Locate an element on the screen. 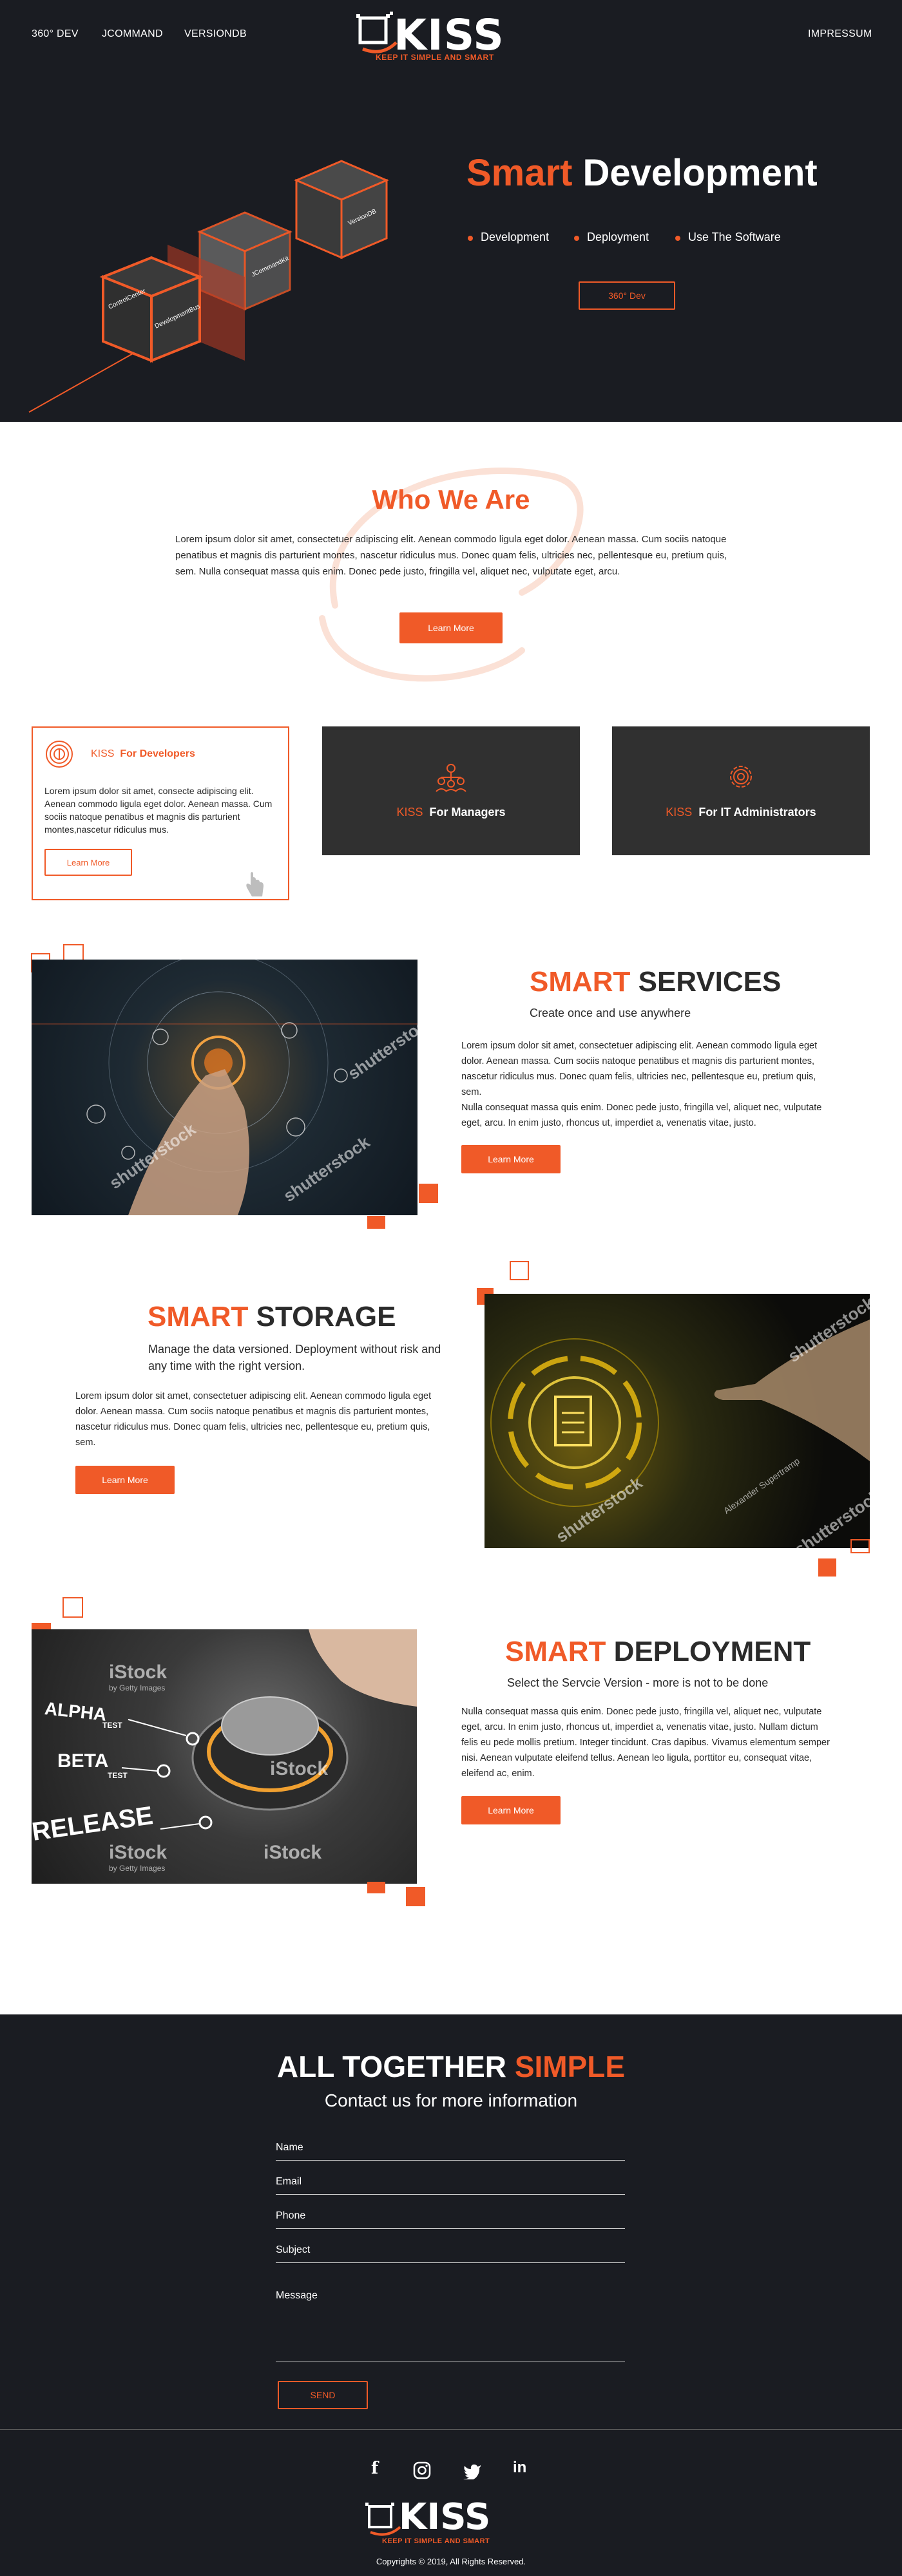  gear-icon is located at coordinates (741, 777).